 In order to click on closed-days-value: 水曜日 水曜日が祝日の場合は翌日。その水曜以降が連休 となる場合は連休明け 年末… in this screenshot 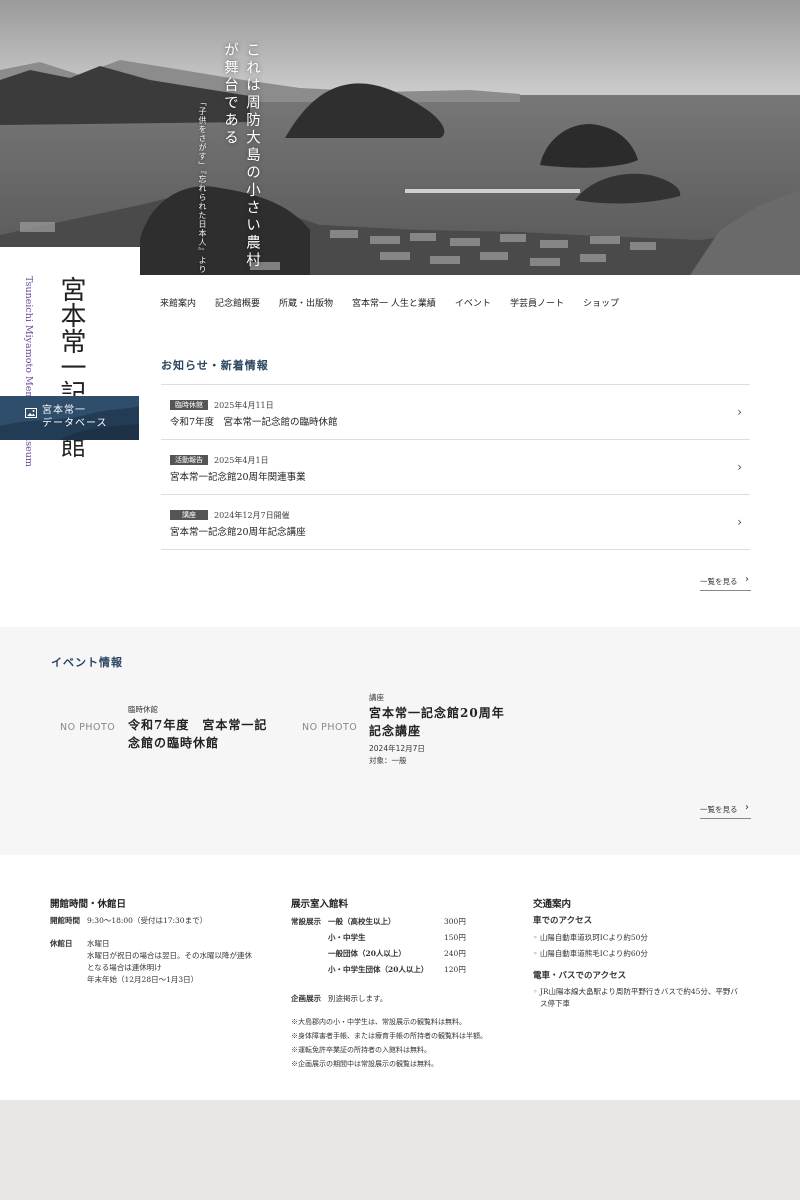, I will do `click(169, 962)`.